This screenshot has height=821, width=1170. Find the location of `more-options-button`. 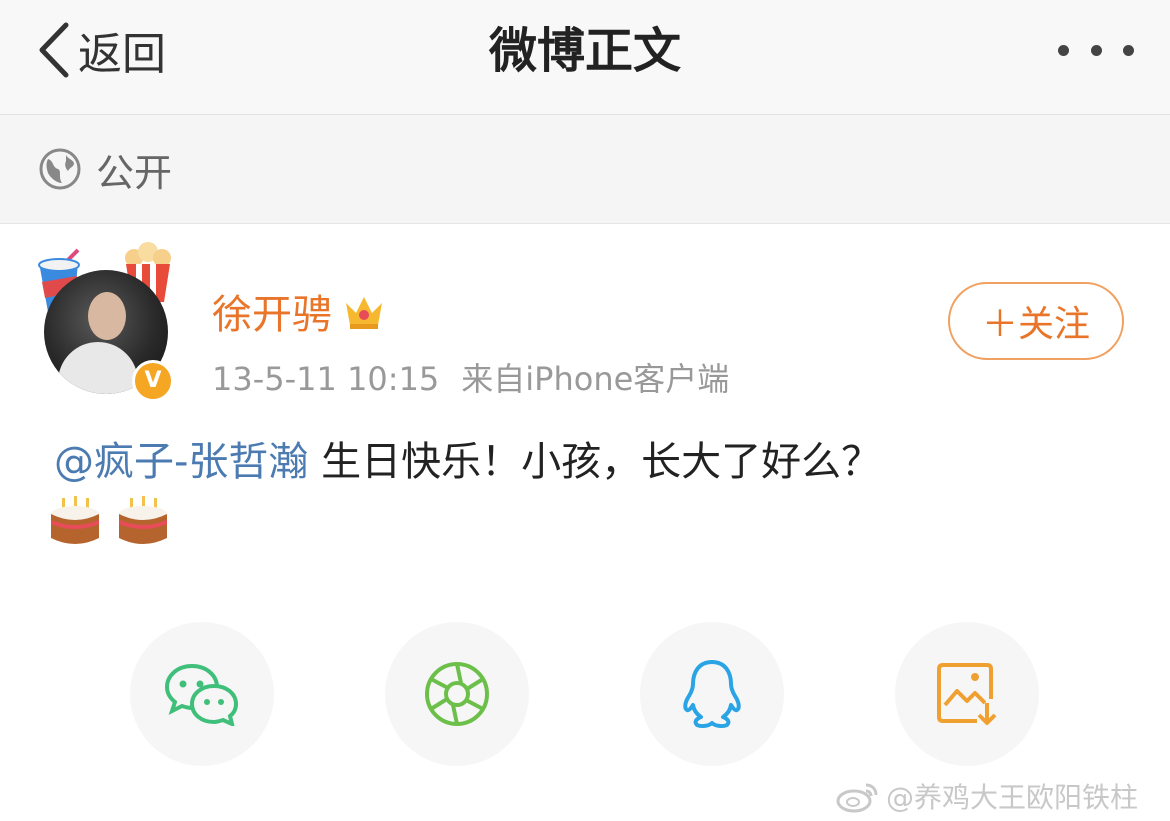

more-options-button is located at coordinates (1096, 50).